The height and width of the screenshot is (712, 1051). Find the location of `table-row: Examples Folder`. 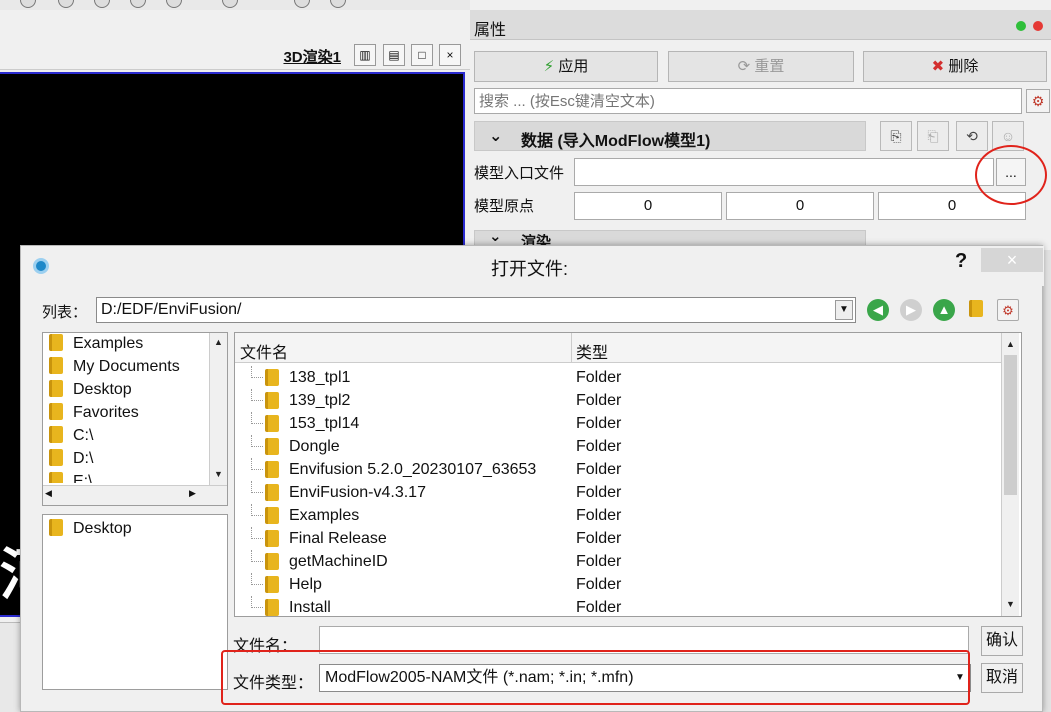

table-row: Examples Folder is located at coordinates (618, 515).